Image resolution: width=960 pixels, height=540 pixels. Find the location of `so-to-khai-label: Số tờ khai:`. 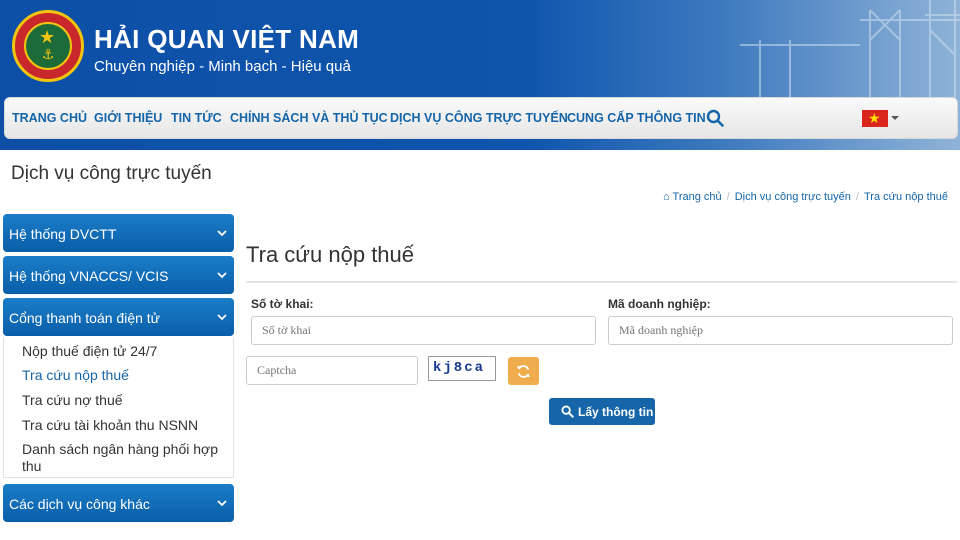

so-to-khai-label: Số tờ khai: is located at coordinates (282, 304).